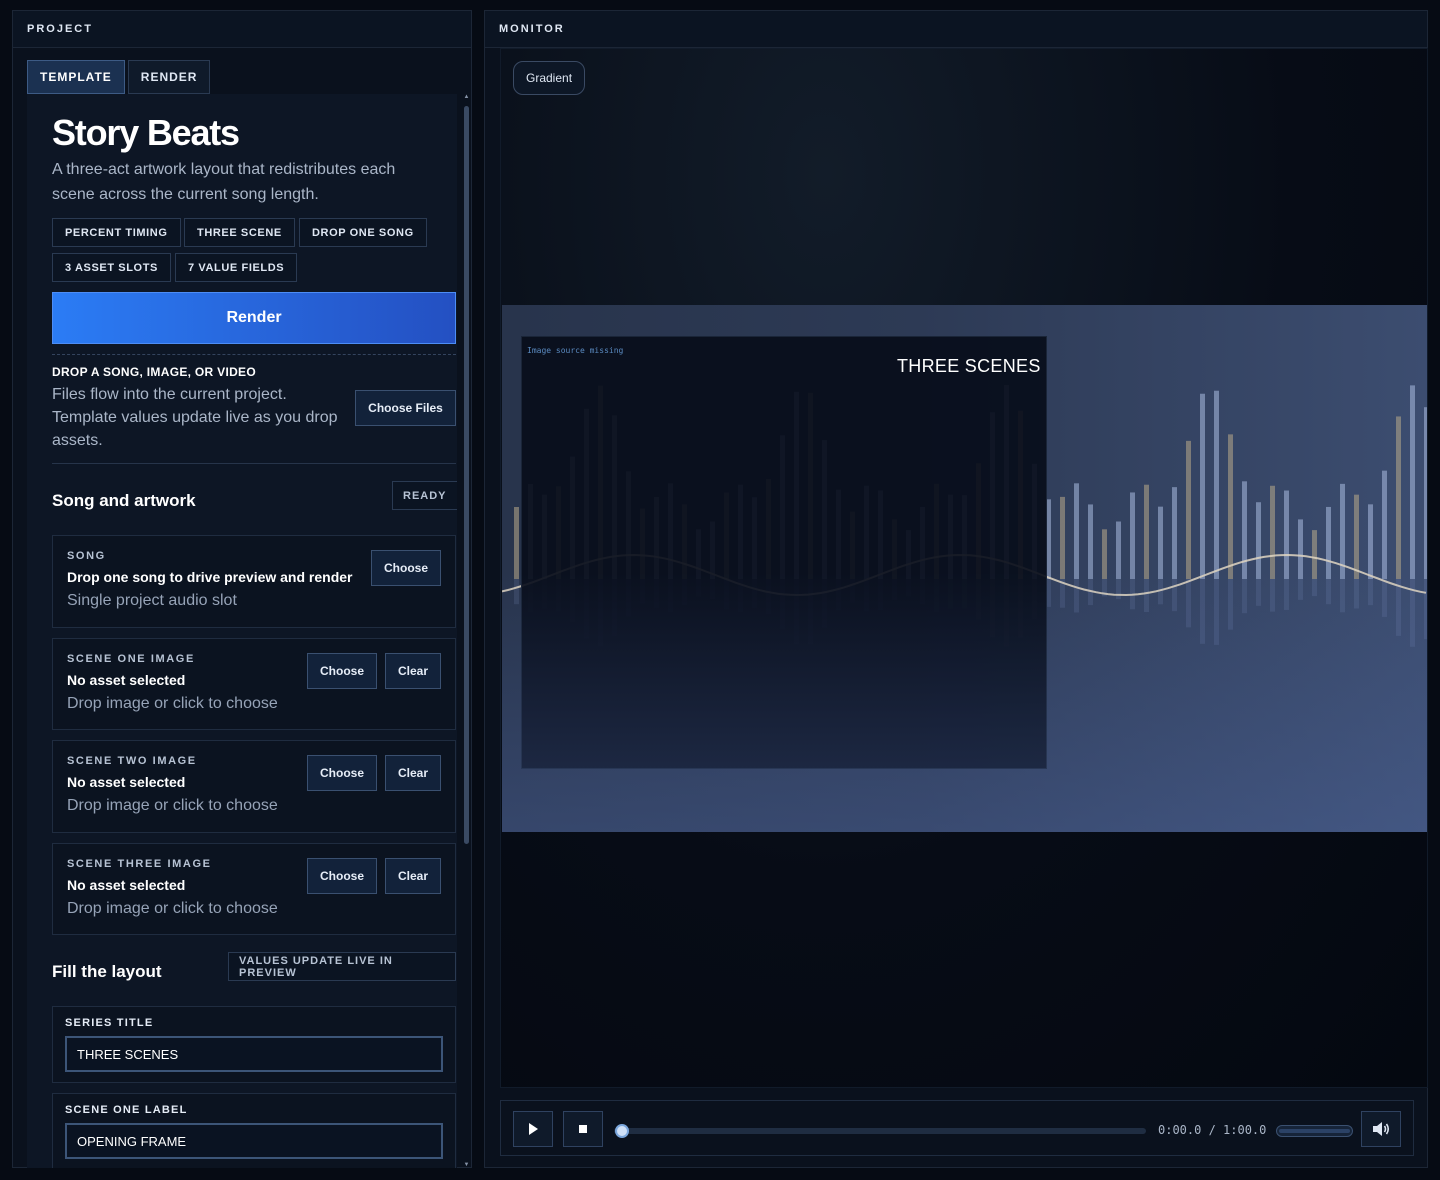 The width and height of the screenshot is (1440, 1180). I want to click on time-readout: 0:00.0 / 1:00.0, so click(1212, 1130).